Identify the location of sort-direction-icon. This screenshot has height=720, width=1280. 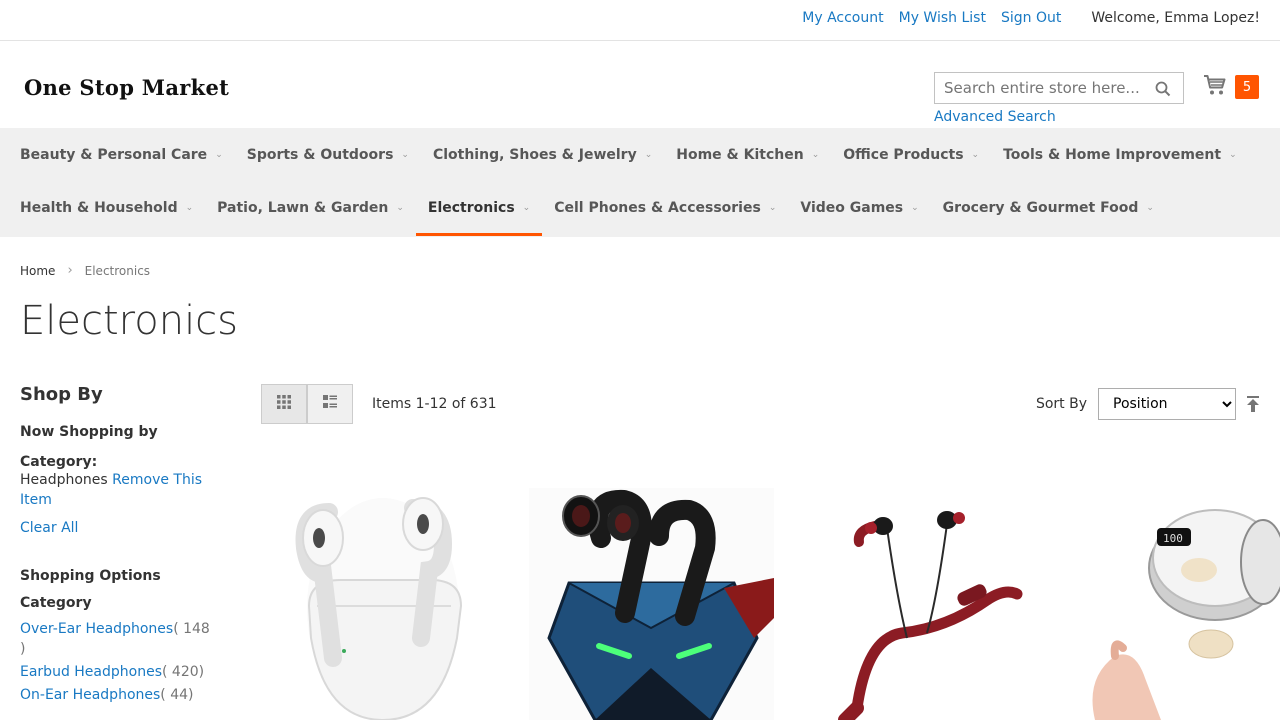
(1253, 404).